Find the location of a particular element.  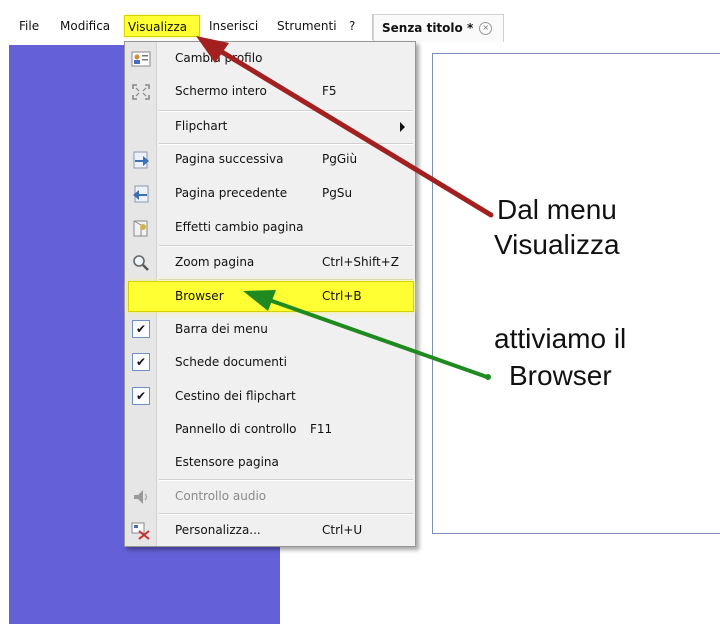

green-arrow-tail is located at coordinates (488, 377).